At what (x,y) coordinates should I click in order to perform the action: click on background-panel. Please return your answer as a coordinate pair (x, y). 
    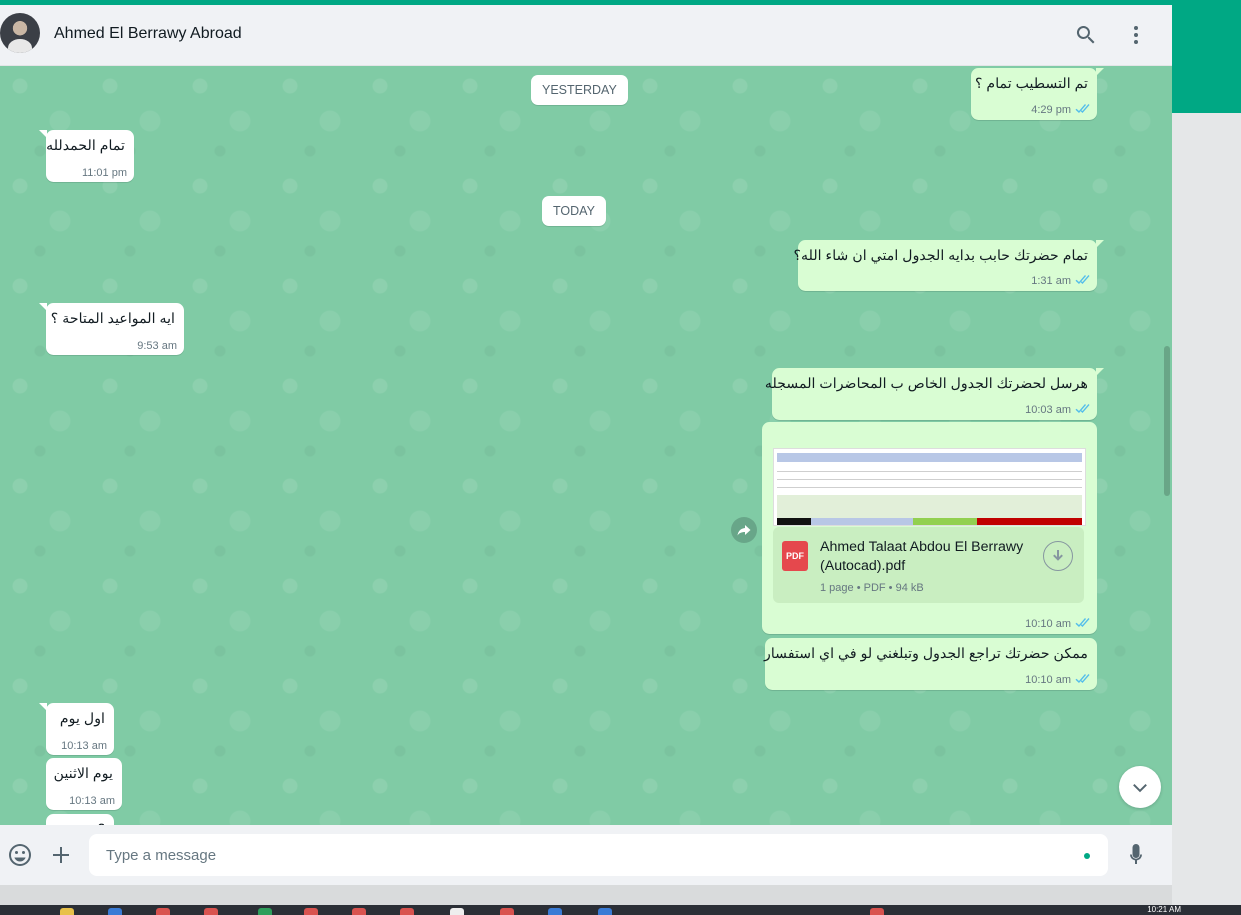
    Looking at the image, I should click on (1206, 509).